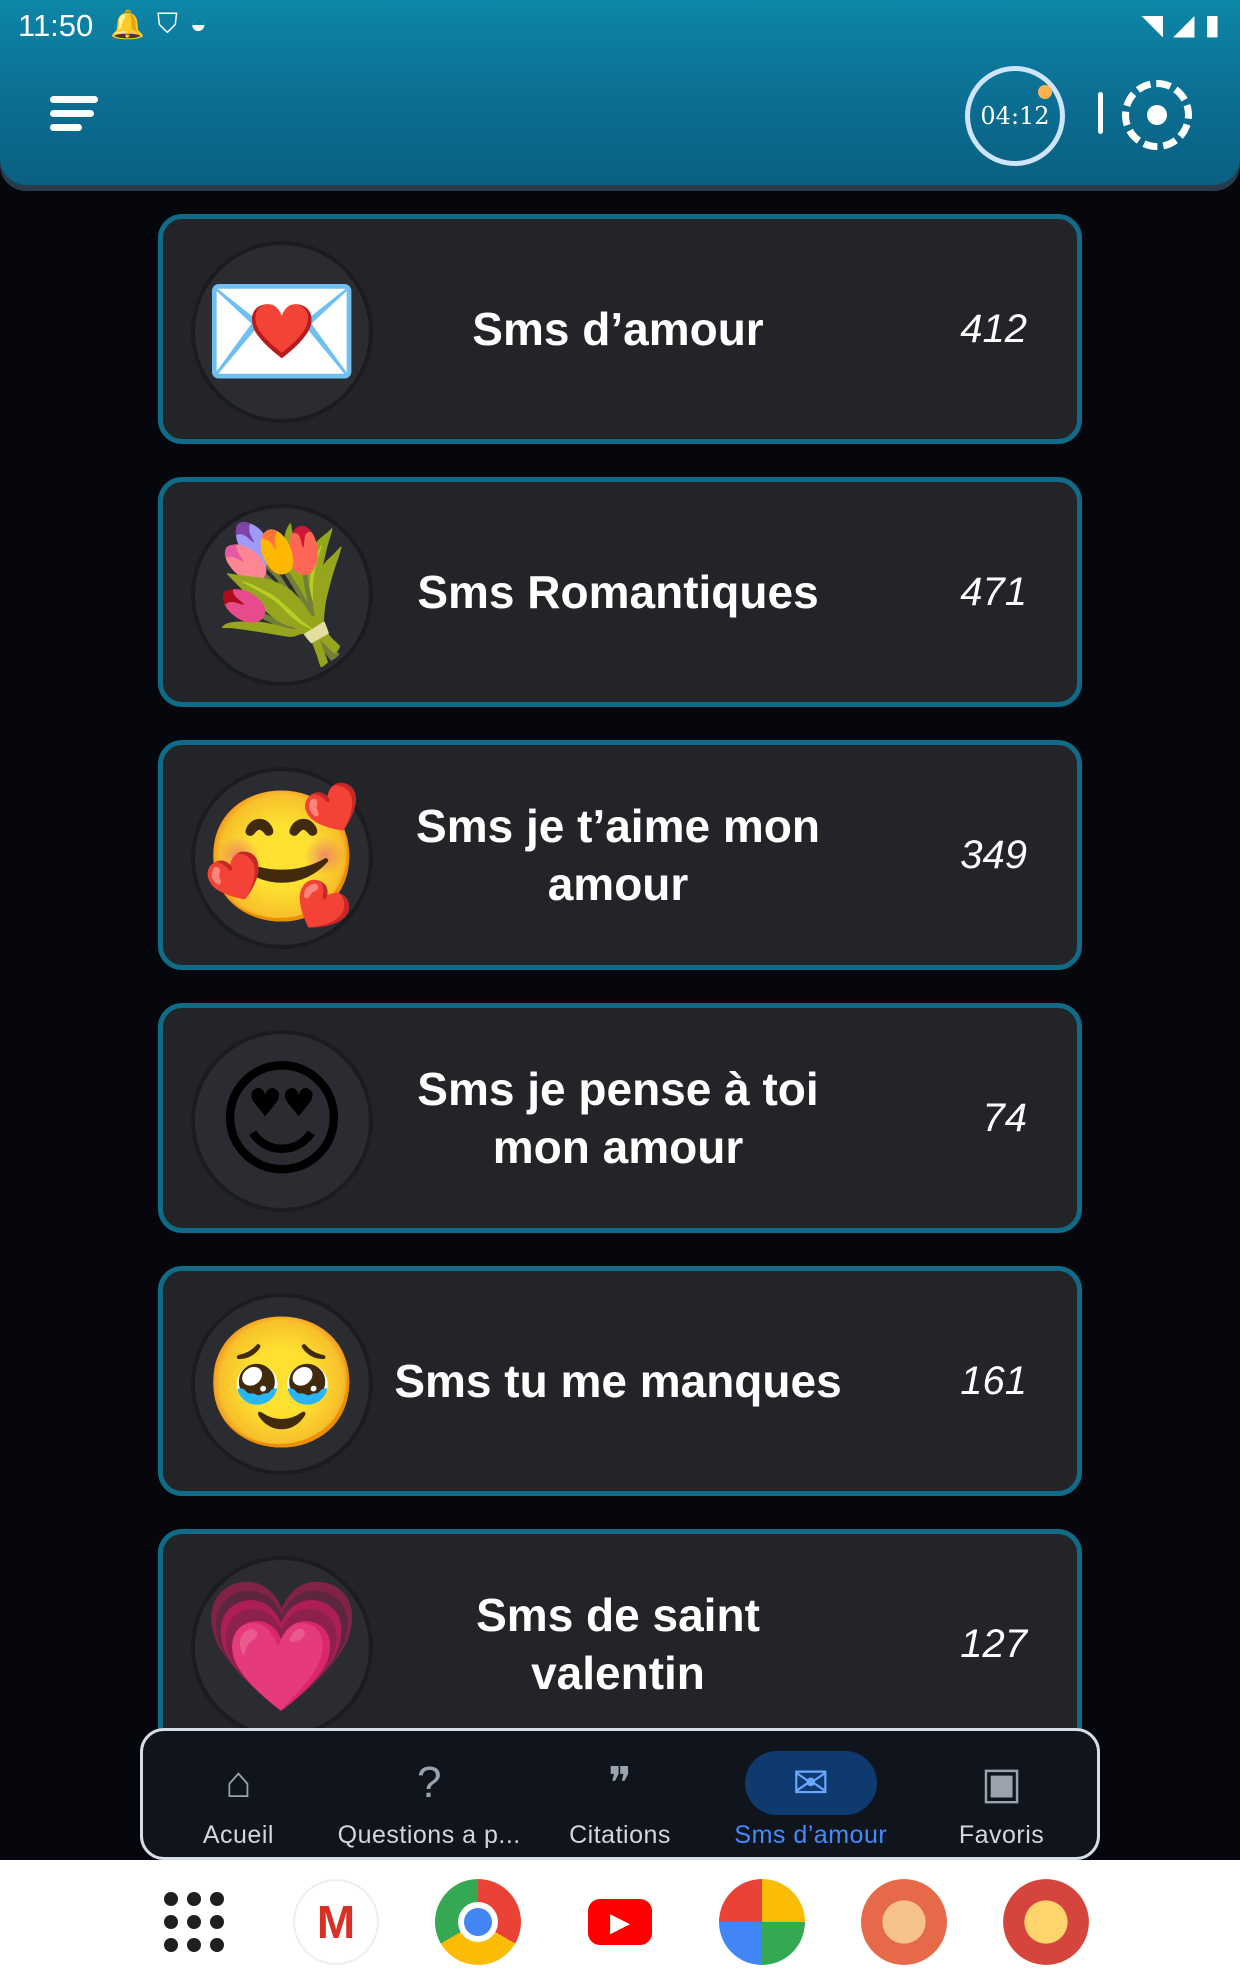 This screenshot has width=1240, height=1984. I want to click on category-card: 🥰 Sms je t’aime mon amour 349, so click(620, 855).